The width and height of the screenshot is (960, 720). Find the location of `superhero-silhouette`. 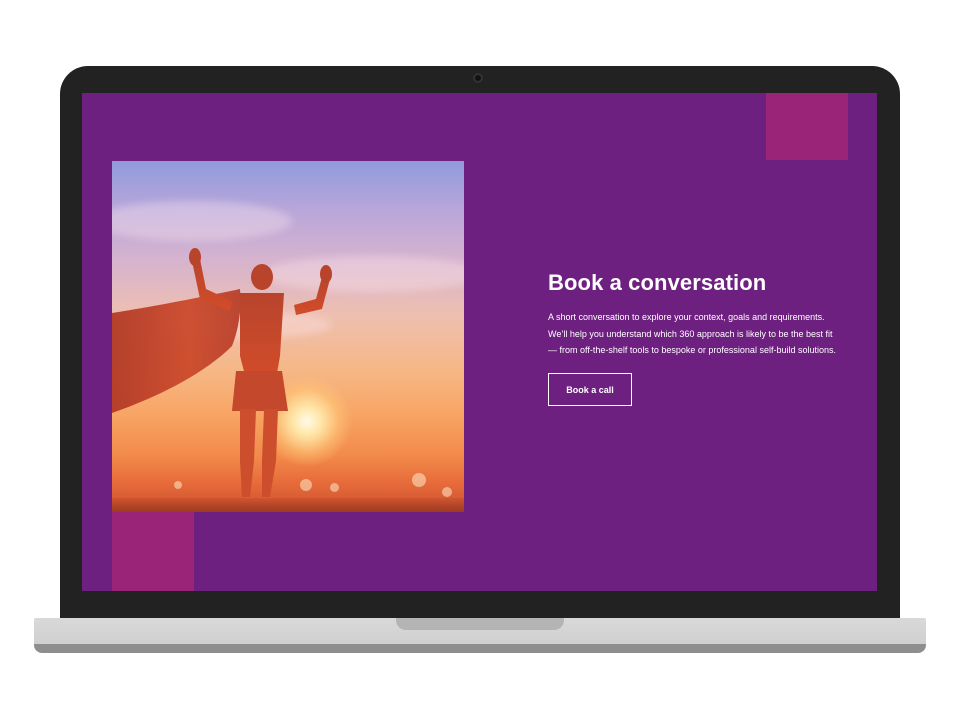

superhero-silhouette is located at coordinates (222, 372).